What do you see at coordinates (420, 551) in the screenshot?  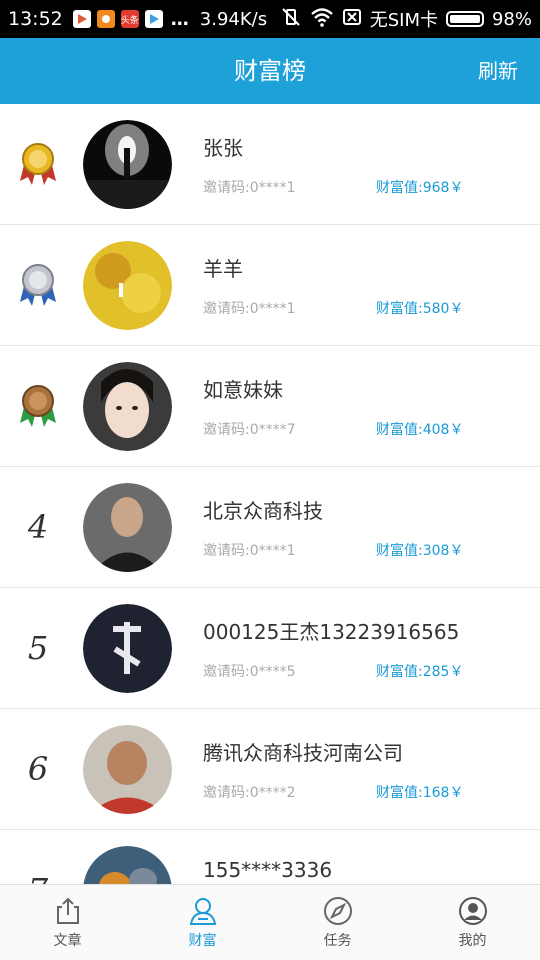 I see `wealth-value: 财富值:308￥` at bounding box center [420, 551].